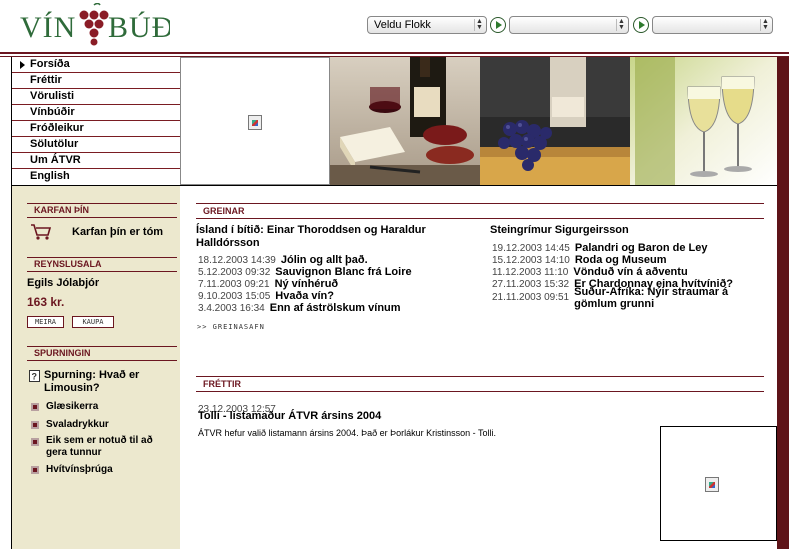 Image resolution: width=789 pixels, height=549 pixels. Describe the element at coordinates (480, 384) in the screenshot. I see `news-heading: FRÉTTIR` at that location.